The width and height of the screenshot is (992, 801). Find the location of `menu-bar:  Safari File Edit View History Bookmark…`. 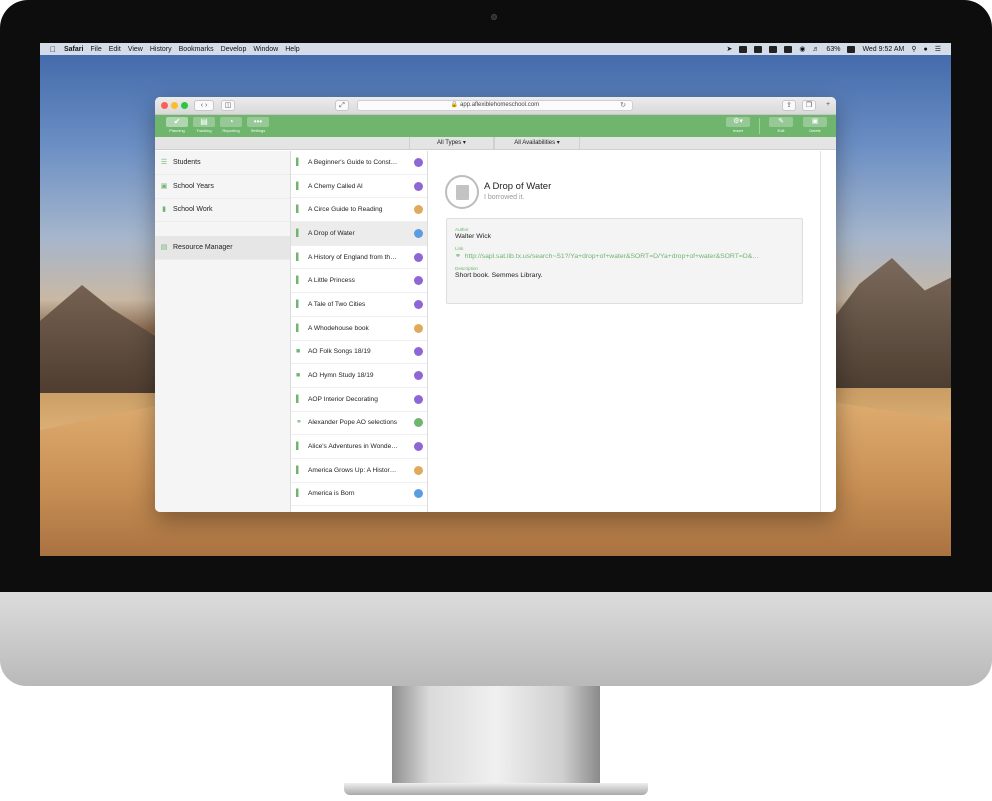

menu-bar:  Safari File Edit View History Bookmark… is located at coordinates (495, 49).